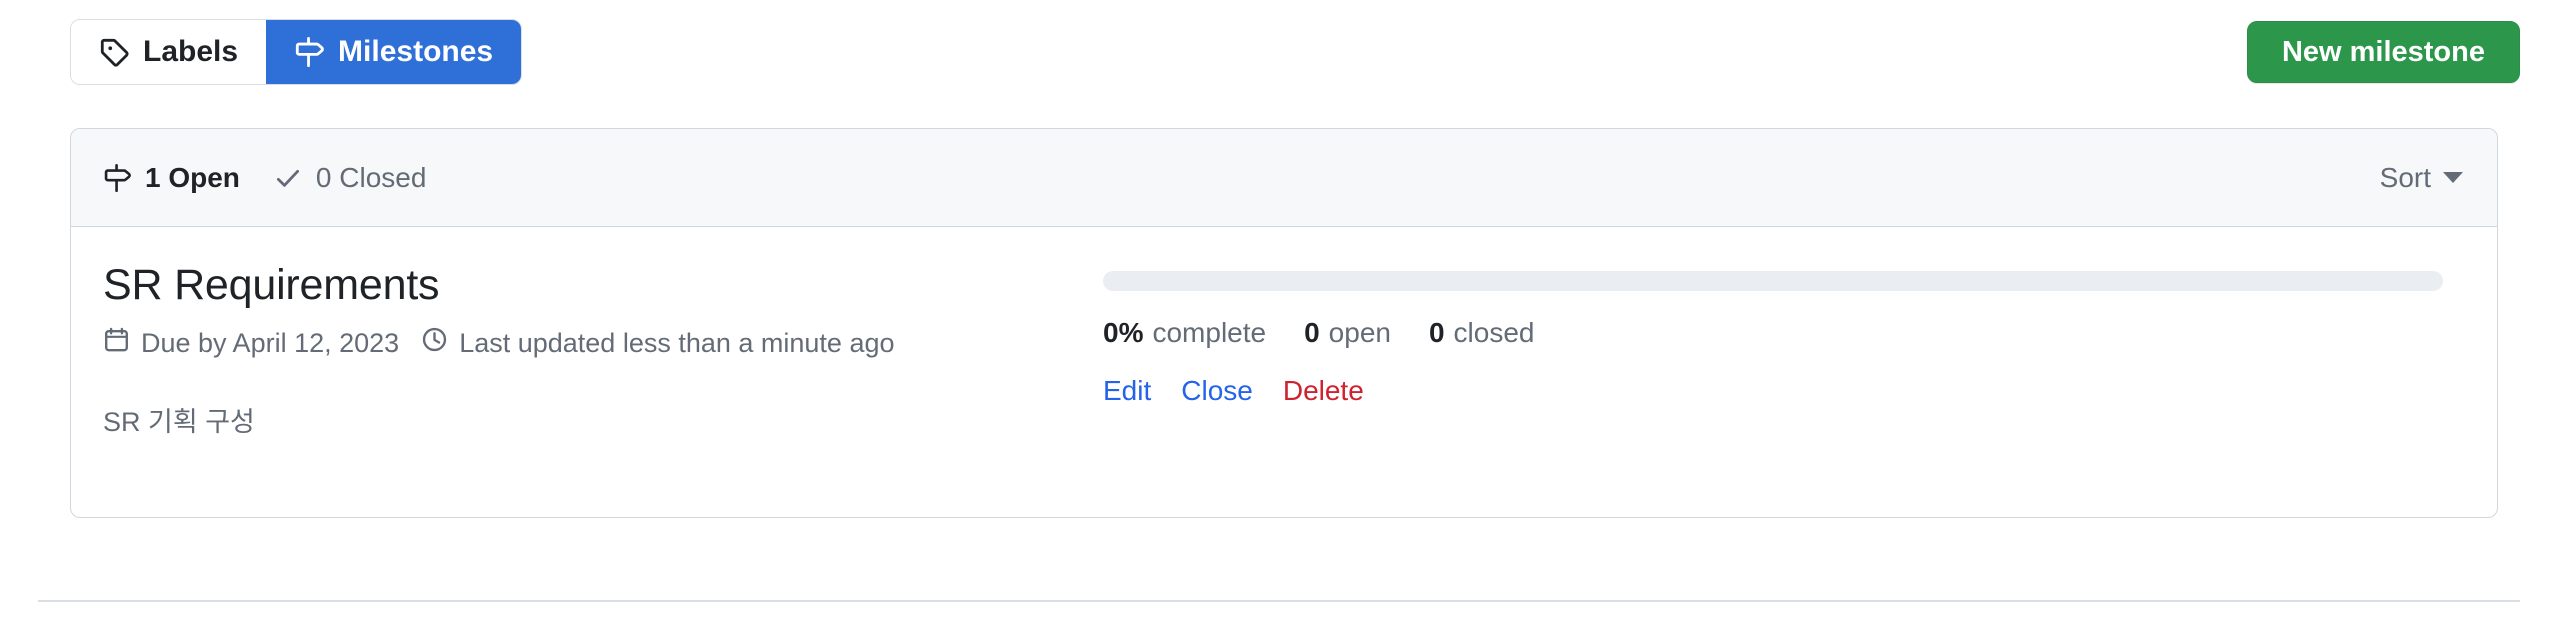  What do you see at coordinates (677, 342) in the screenshot?
I see `milestone-updated-label: Last updated less than a minute ago` at bounding box center [677, 342].